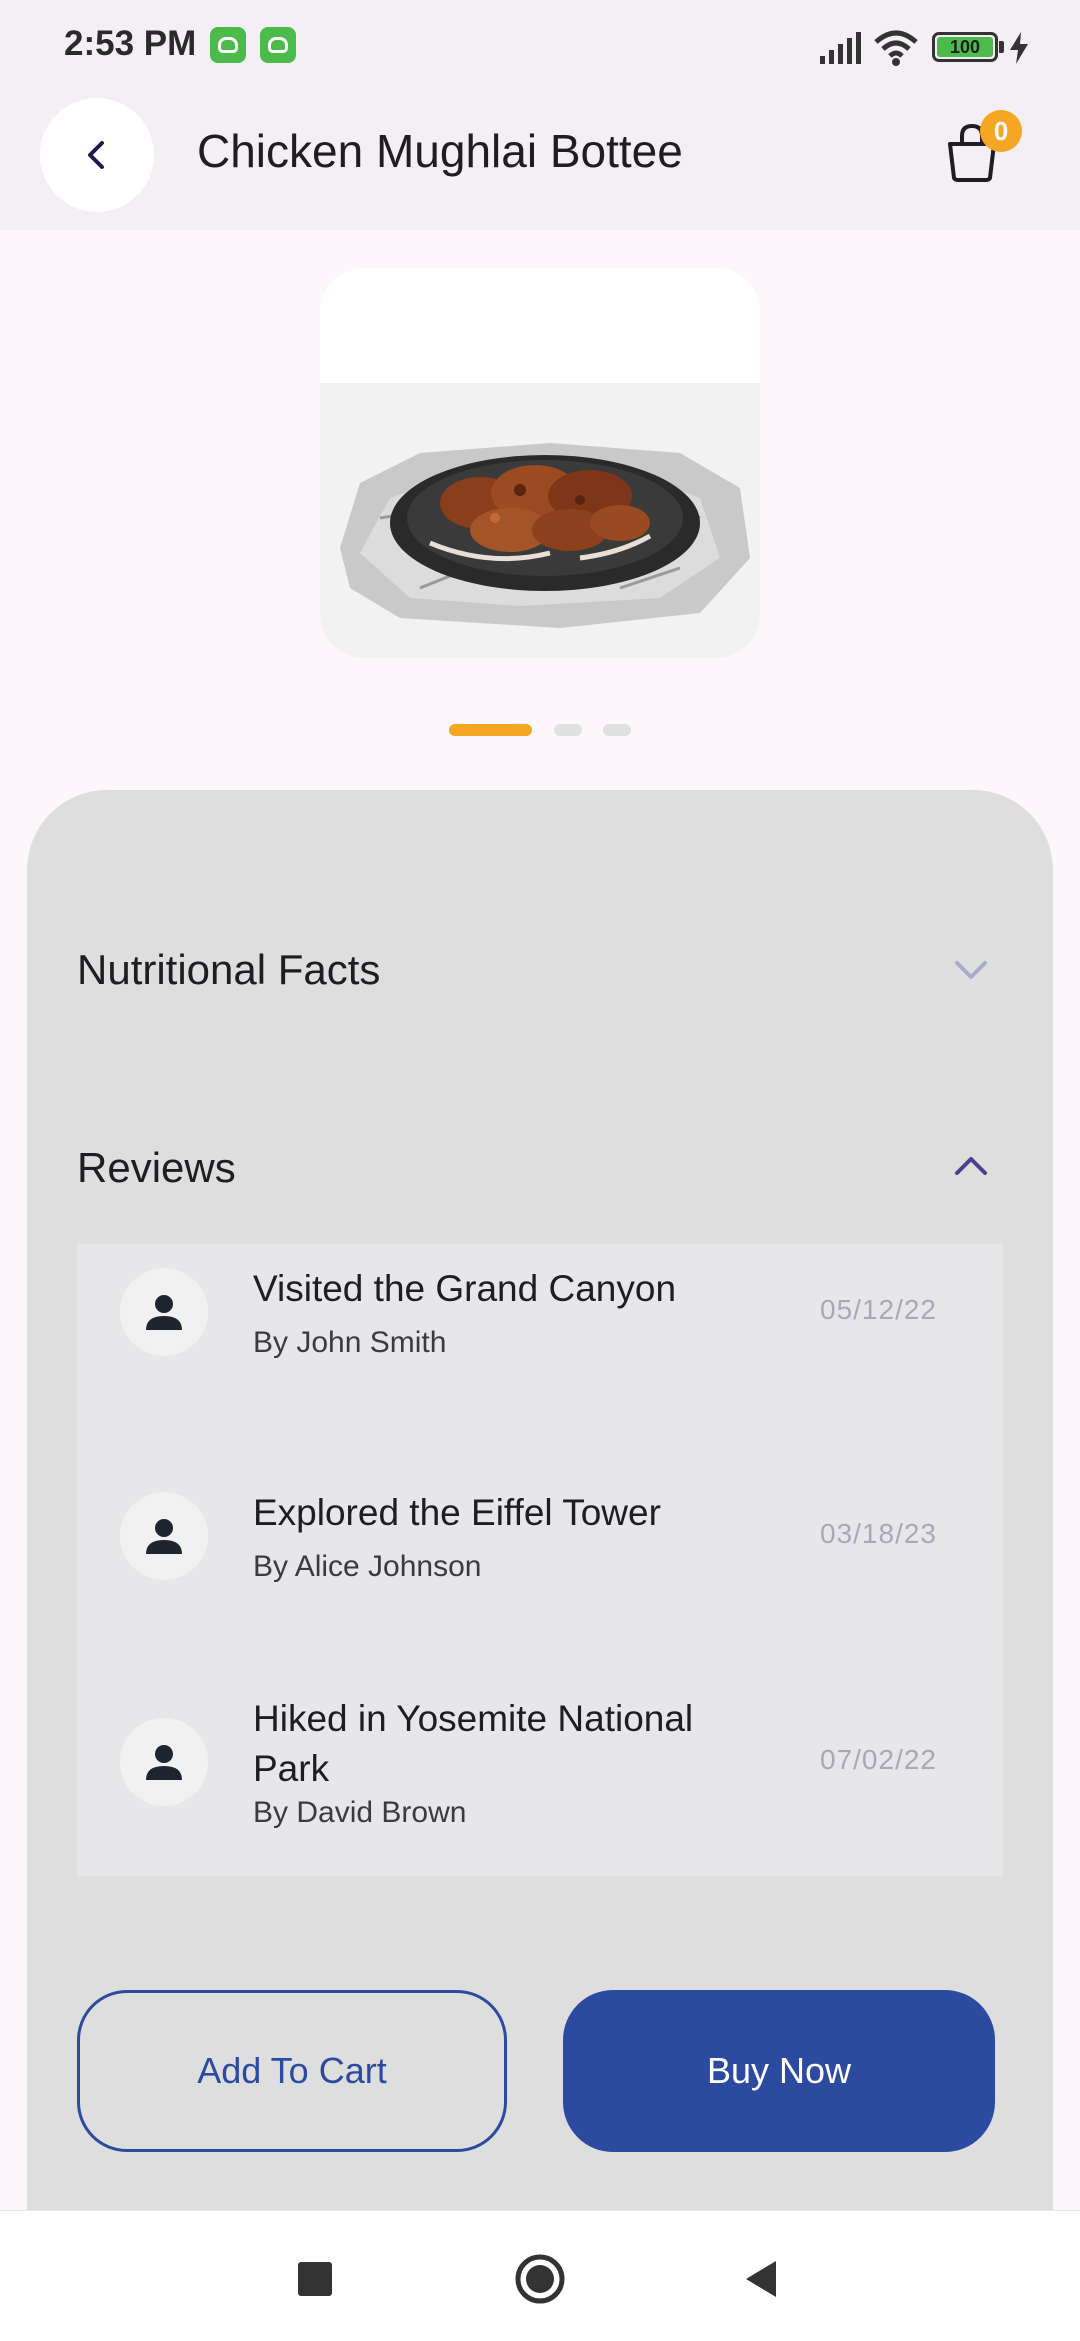 The image size is (1080, 2341). What do you see at coordinates (440, 151) in the screenshot?
I see `page-title: Chicken Mughlai Bottee` at bounding box center [440, 151].